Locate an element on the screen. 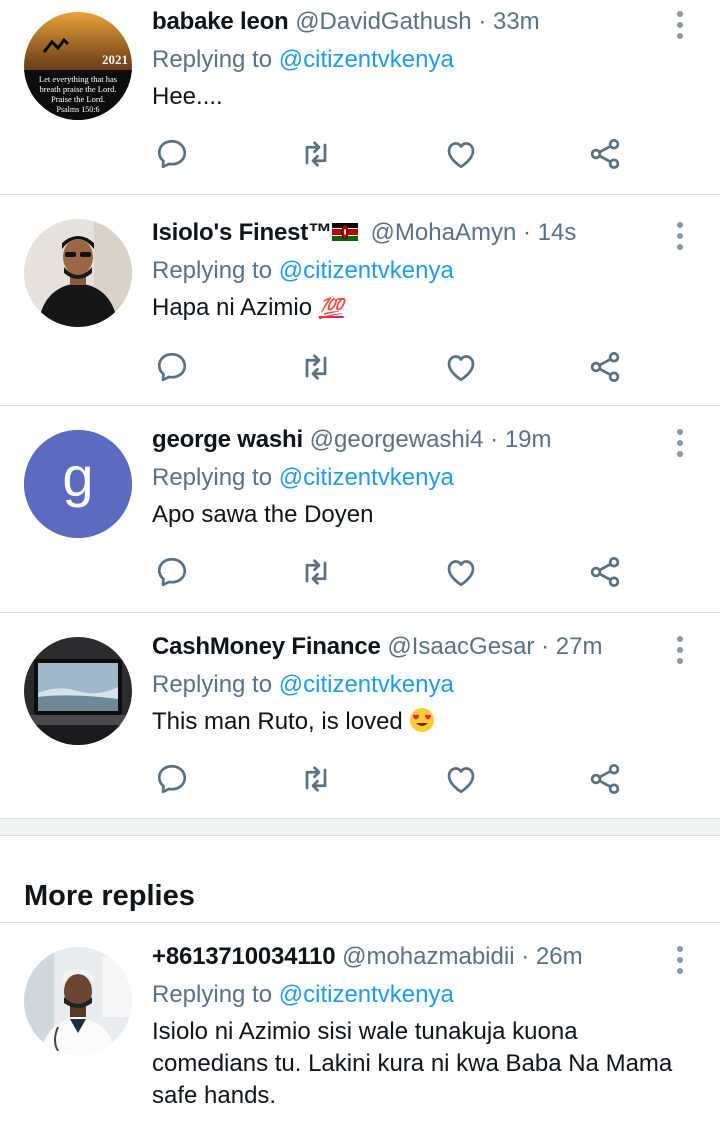 This screenshot has width=720, height=1123. tweet-text: This man Ruto, is loved is located at coordinates (410, 722).